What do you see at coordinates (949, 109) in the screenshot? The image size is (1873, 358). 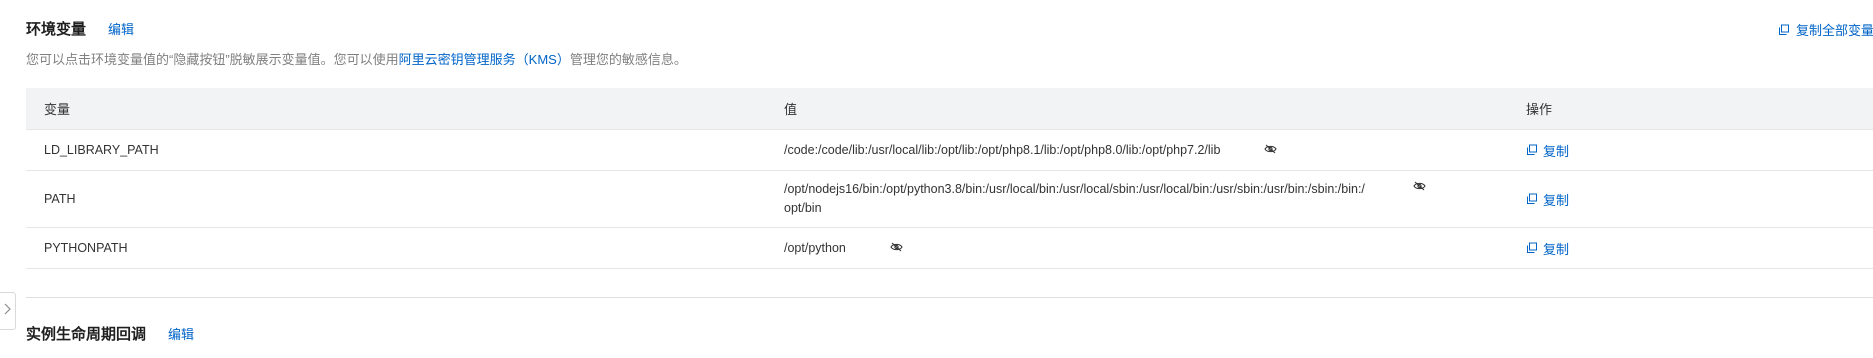 I see `table-header: 变量 值 操作` at bounding box center [949, 109].